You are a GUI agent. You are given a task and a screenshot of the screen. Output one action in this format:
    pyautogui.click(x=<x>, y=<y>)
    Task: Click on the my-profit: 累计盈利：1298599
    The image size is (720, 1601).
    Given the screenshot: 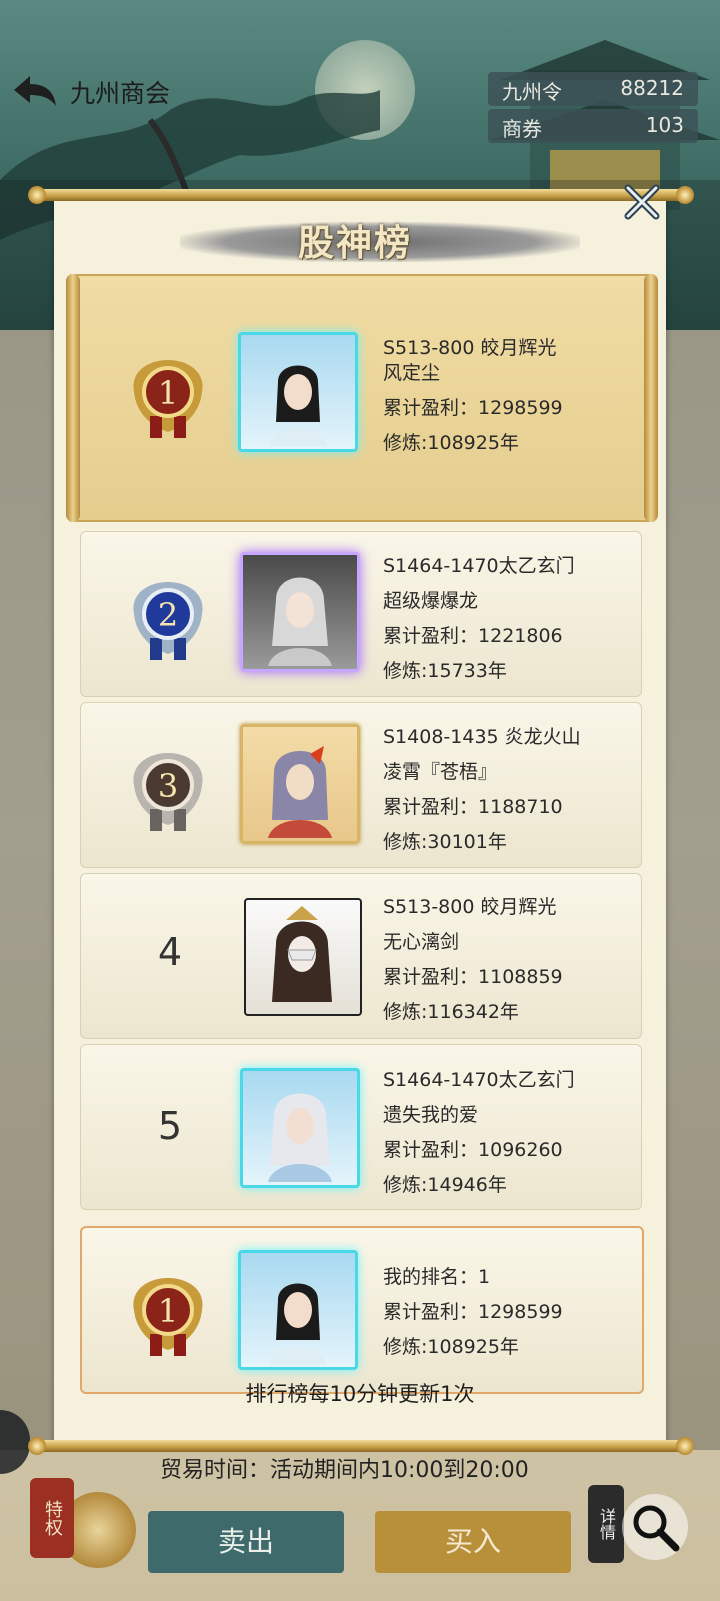 What is the action you would take?
    pyautogui.click(x=473, y=1312)
    